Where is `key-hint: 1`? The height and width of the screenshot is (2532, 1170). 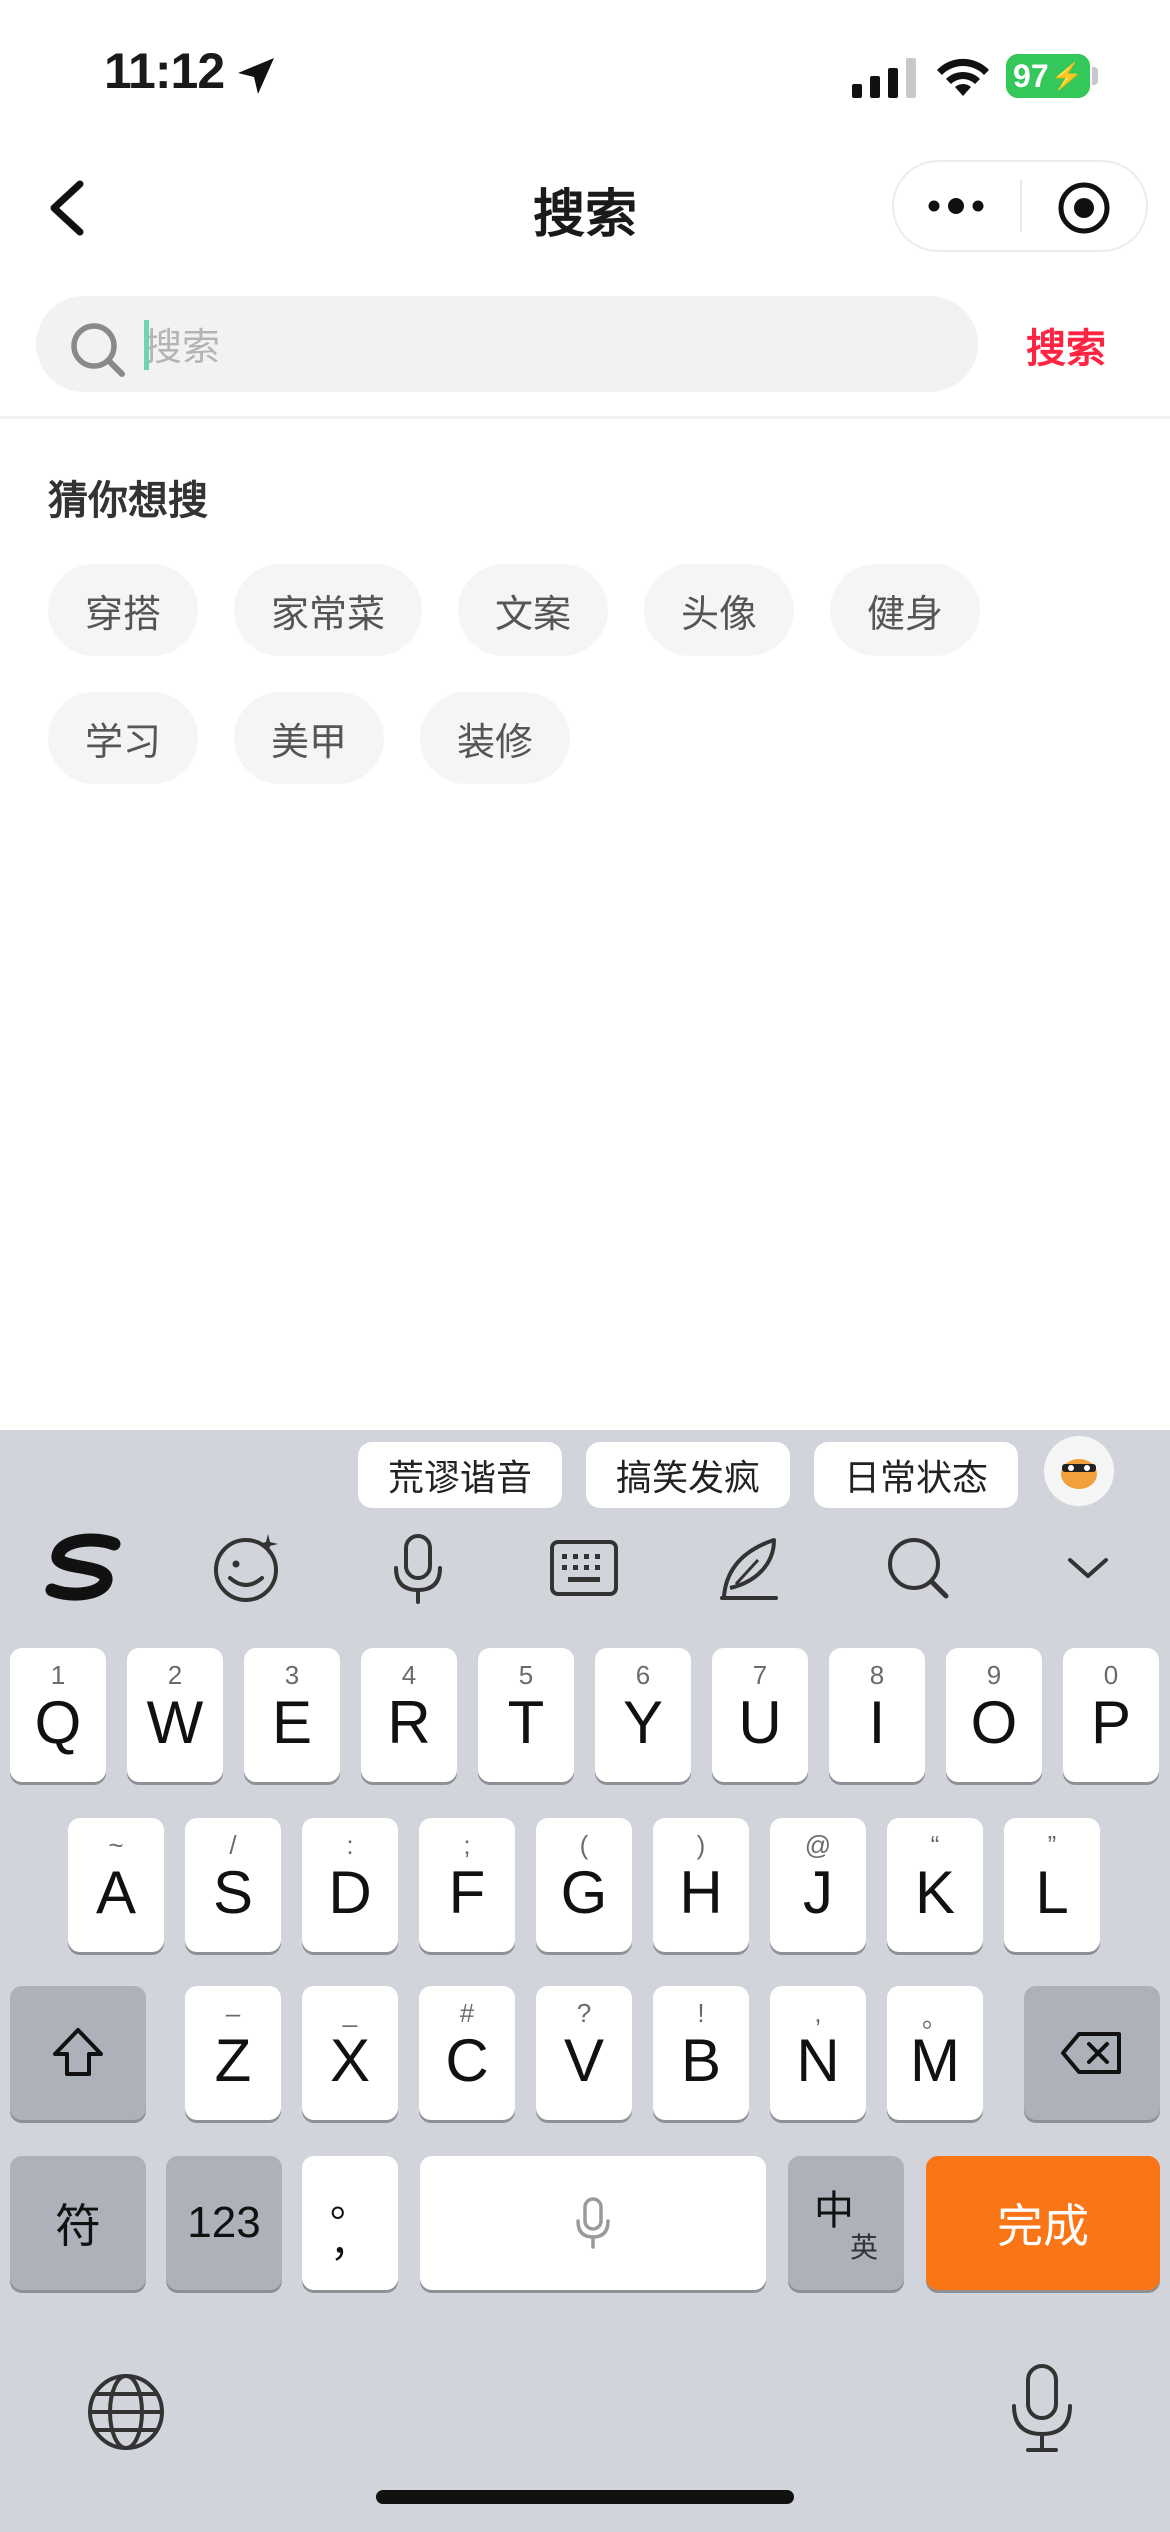
key-hint: 1 is located at coordinates (58, 1675).